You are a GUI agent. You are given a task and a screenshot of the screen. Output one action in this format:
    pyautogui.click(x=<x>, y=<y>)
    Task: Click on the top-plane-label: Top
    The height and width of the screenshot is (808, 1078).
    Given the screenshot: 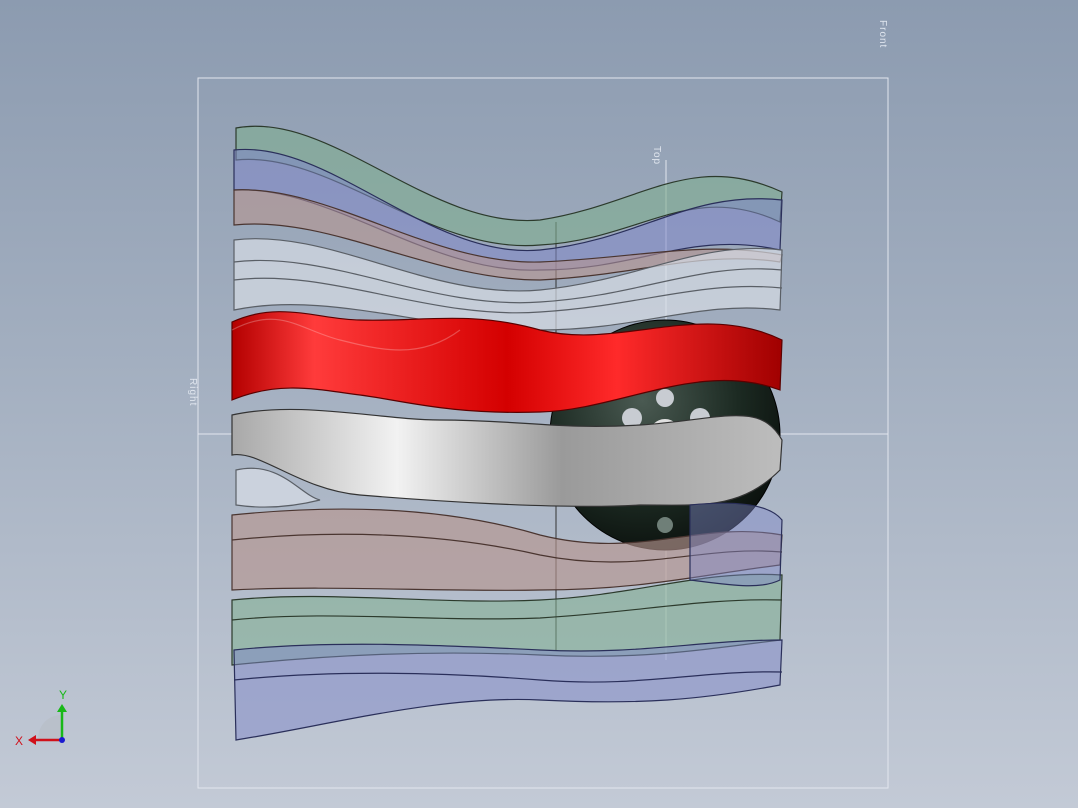 What is the action you would take?
    pyautogui.click(x=656, y=156)
    